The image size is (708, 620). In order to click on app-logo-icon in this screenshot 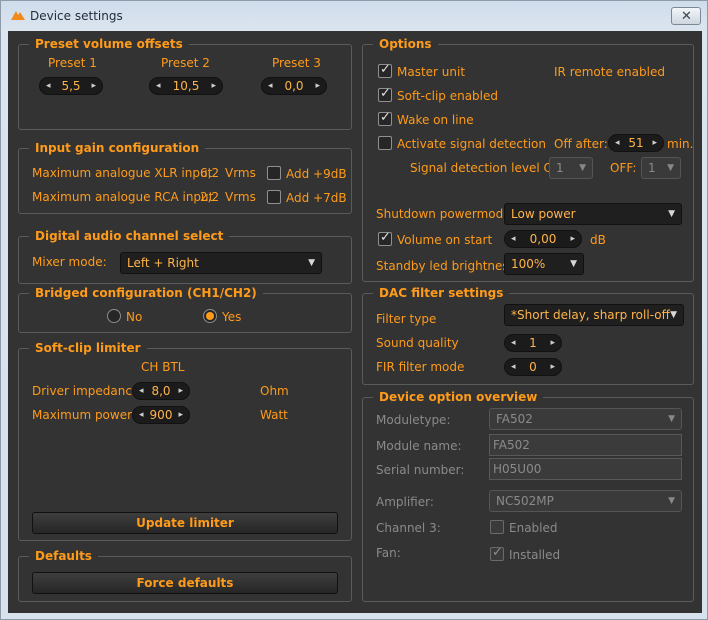, I will do `click(18, 15)`.